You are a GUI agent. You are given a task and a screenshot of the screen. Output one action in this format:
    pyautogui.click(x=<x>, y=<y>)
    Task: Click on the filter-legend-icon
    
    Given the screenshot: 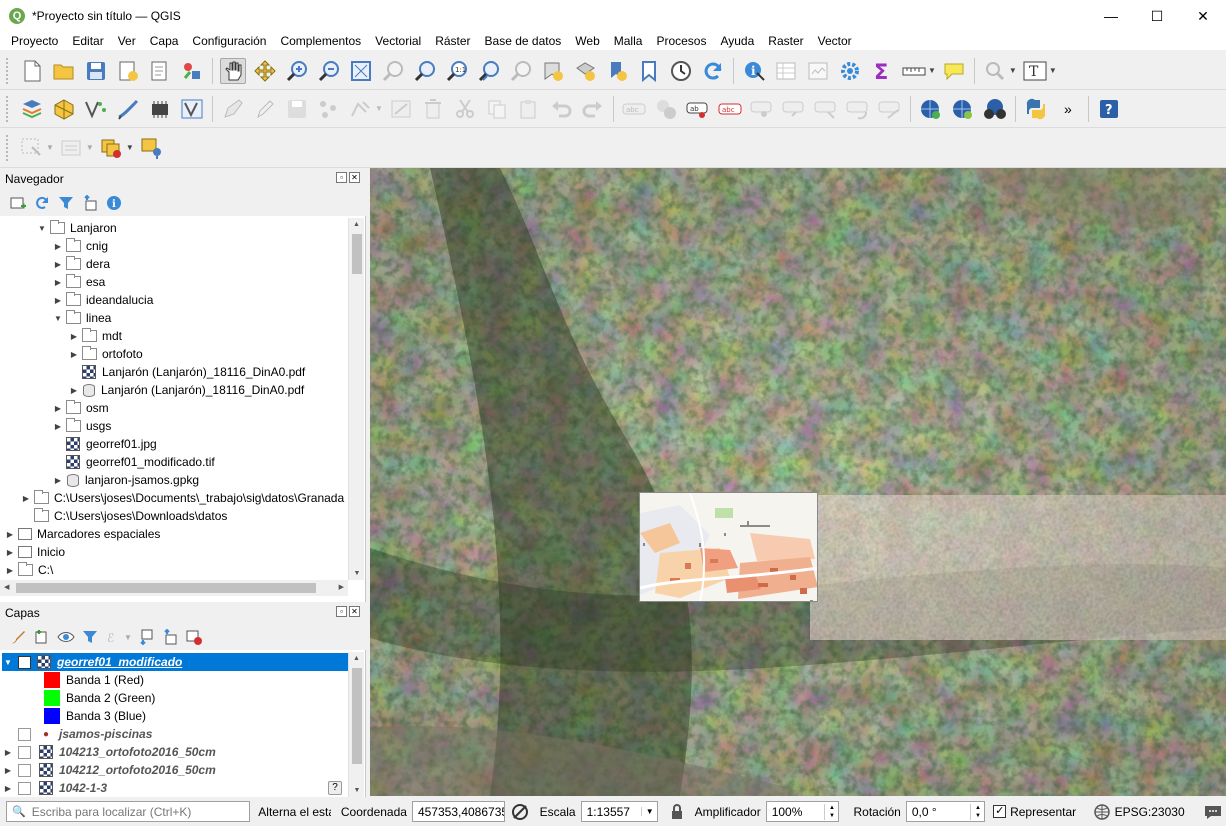 What is the action you would take?
    pyautogui.click(x=90, y=637)
    